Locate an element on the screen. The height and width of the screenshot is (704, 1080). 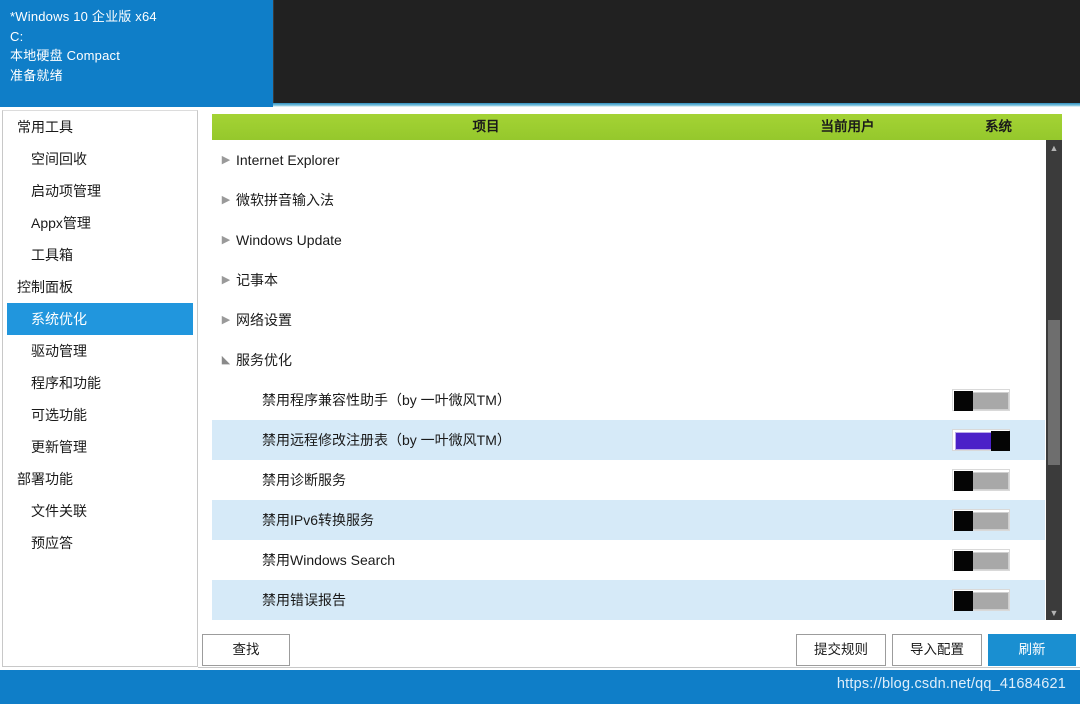
sidebar-item-driver-manager: 驱动管理 is located at coordinates (100, 351).